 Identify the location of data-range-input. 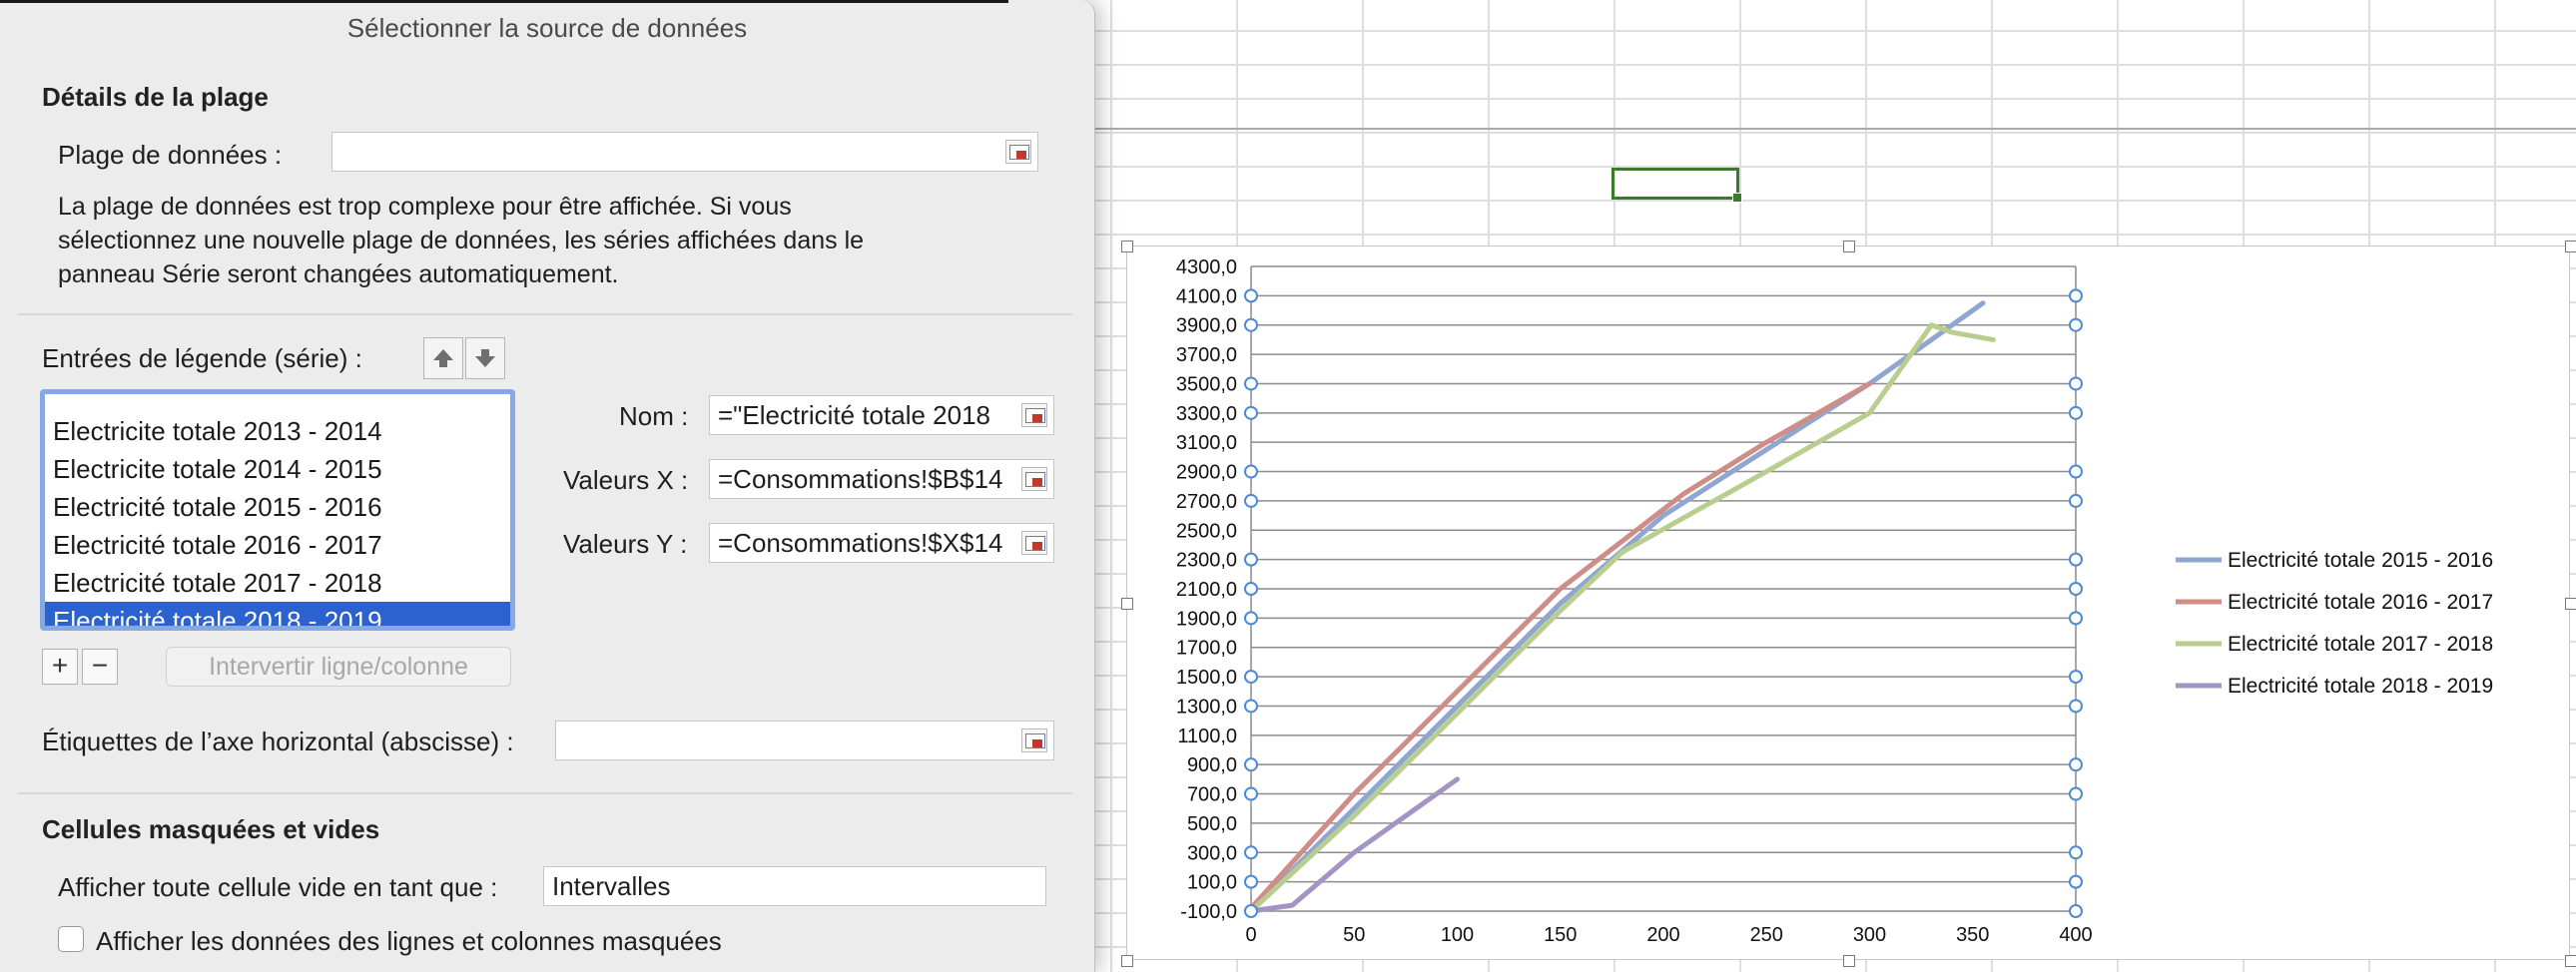
(684, 152).